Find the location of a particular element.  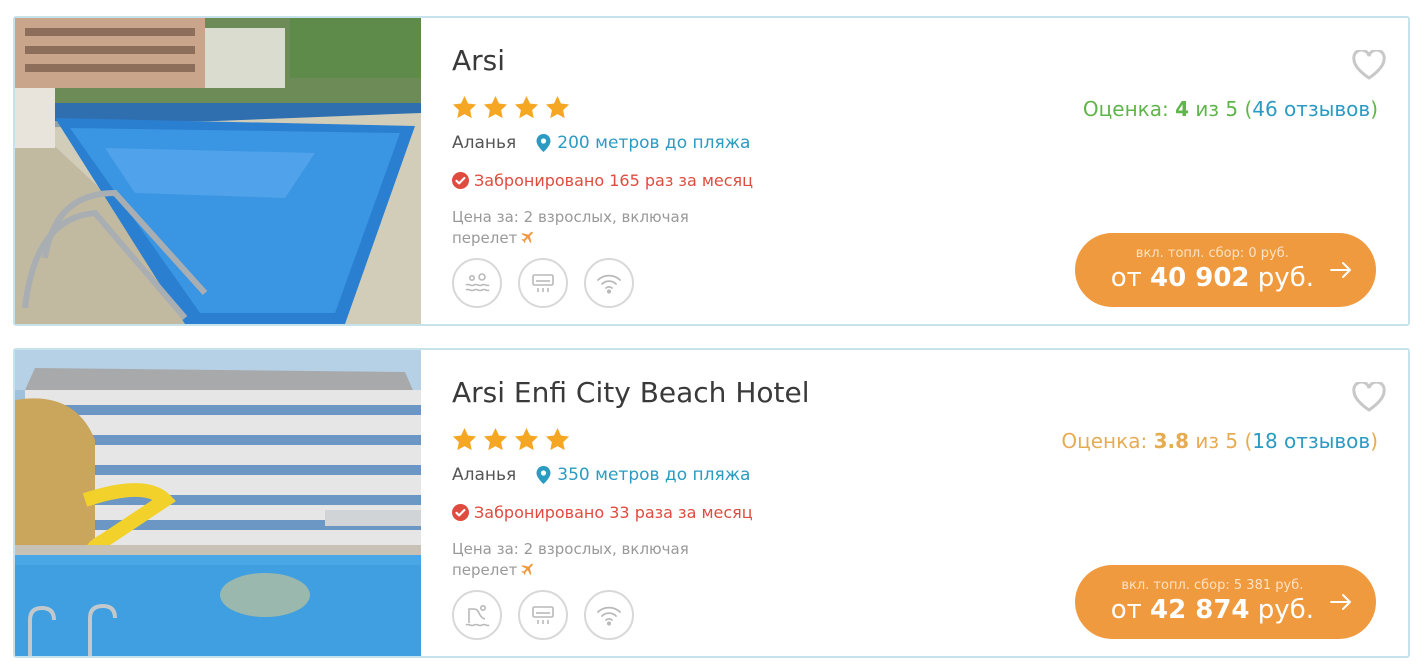

location-row: Аланья 350 метров до пляжа is located at coordinates (601, 475).